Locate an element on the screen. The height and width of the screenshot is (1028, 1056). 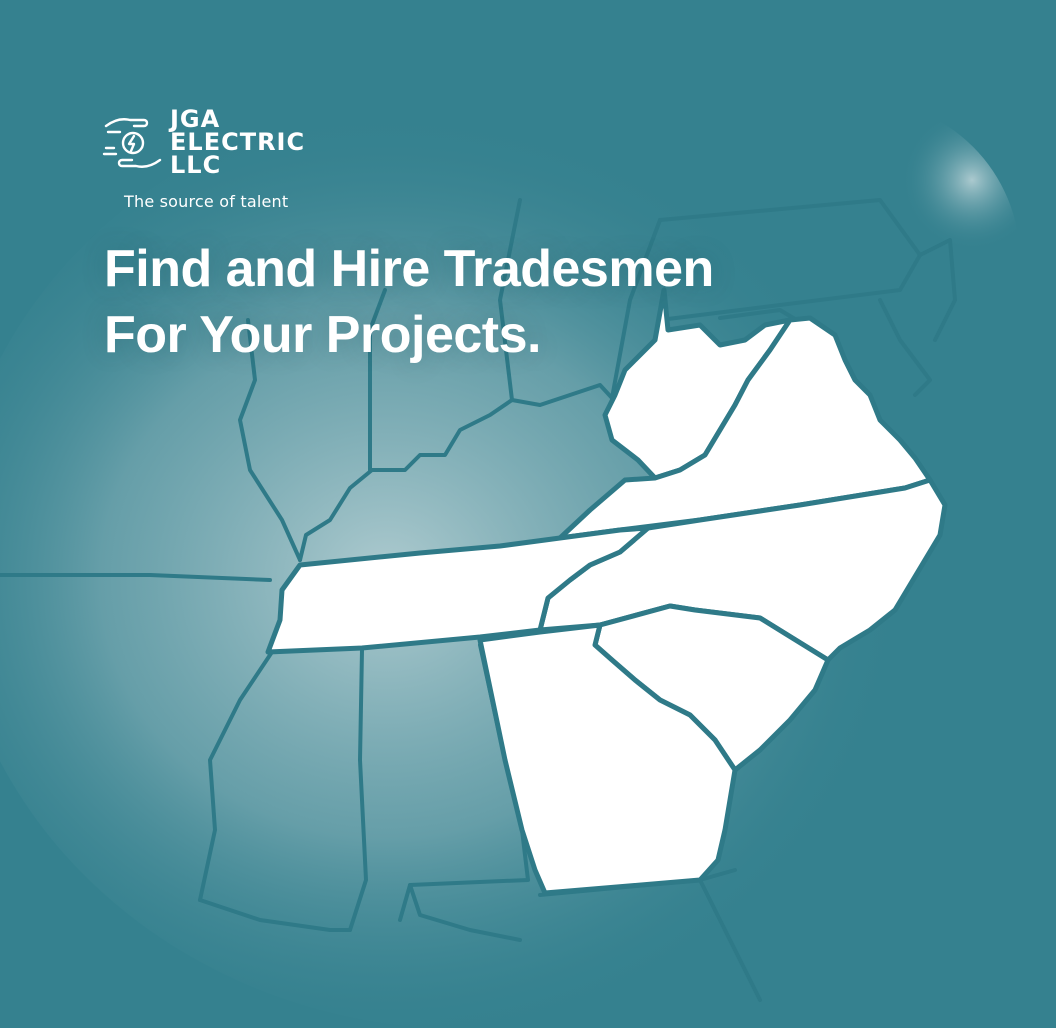
headline-line-2: For Your Projects. is located at coordinates (322, 335).